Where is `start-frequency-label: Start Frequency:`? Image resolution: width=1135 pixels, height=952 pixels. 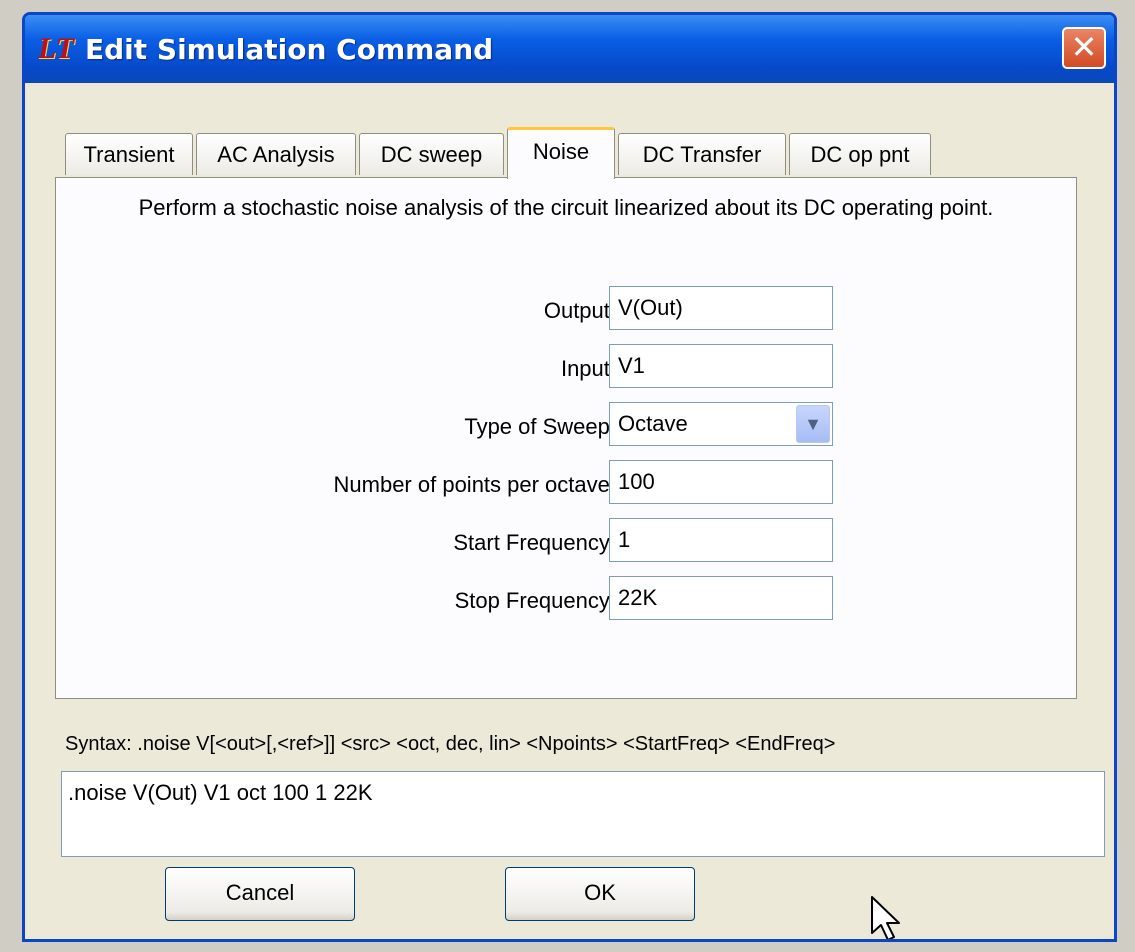
start-frequency-label: Start Frequency: is located at coordinates (534, 542).